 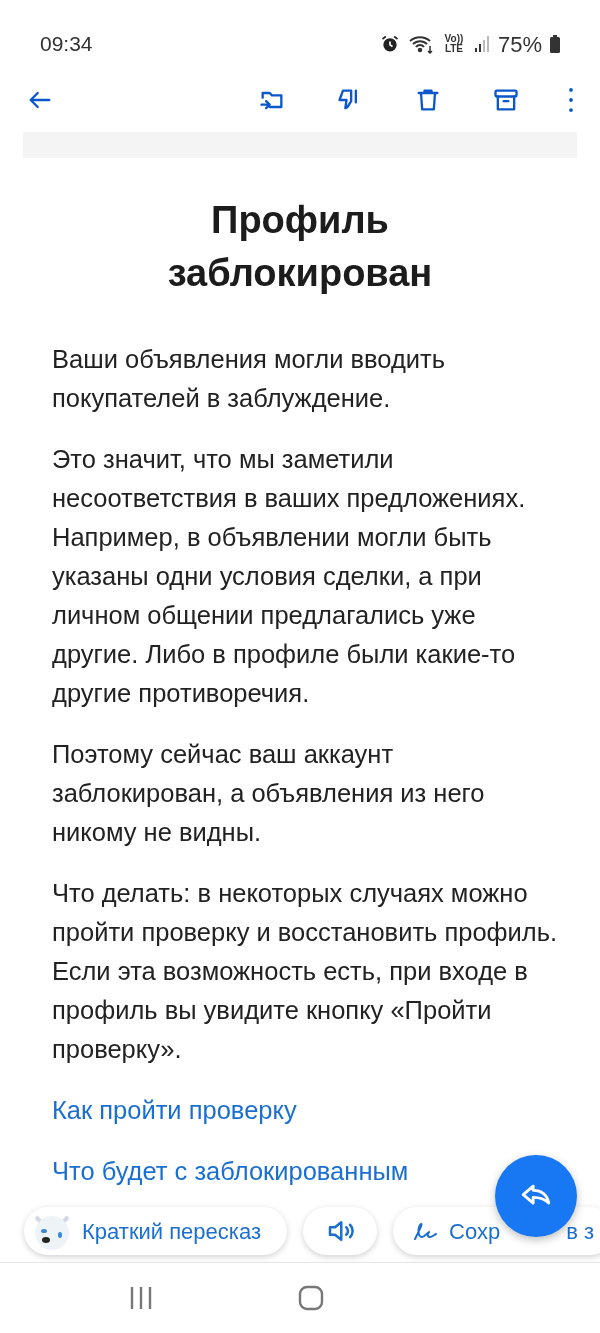 I want to click on message-paragraph: Ваши объявления могли вводить покупателей в заблуждение., so click(x=249, y=379).